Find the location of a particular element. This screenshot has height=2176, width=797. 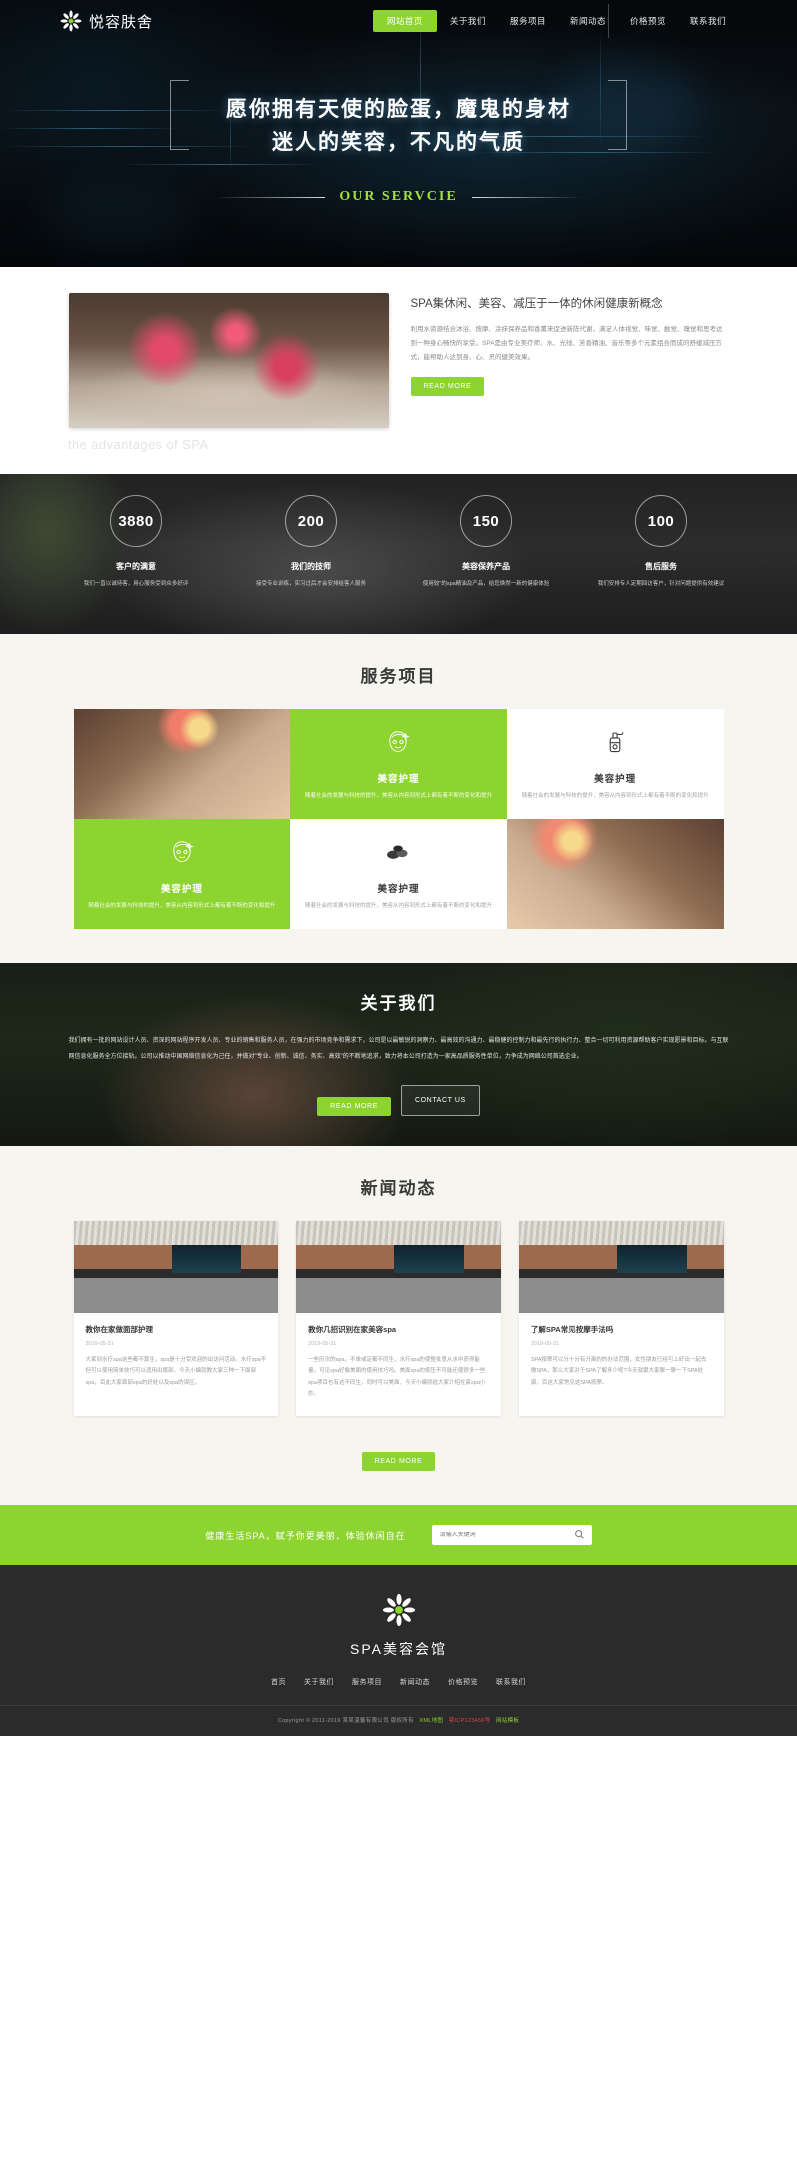

nav-item-pricing: 价格预览 is located at coordinates (648, 21).